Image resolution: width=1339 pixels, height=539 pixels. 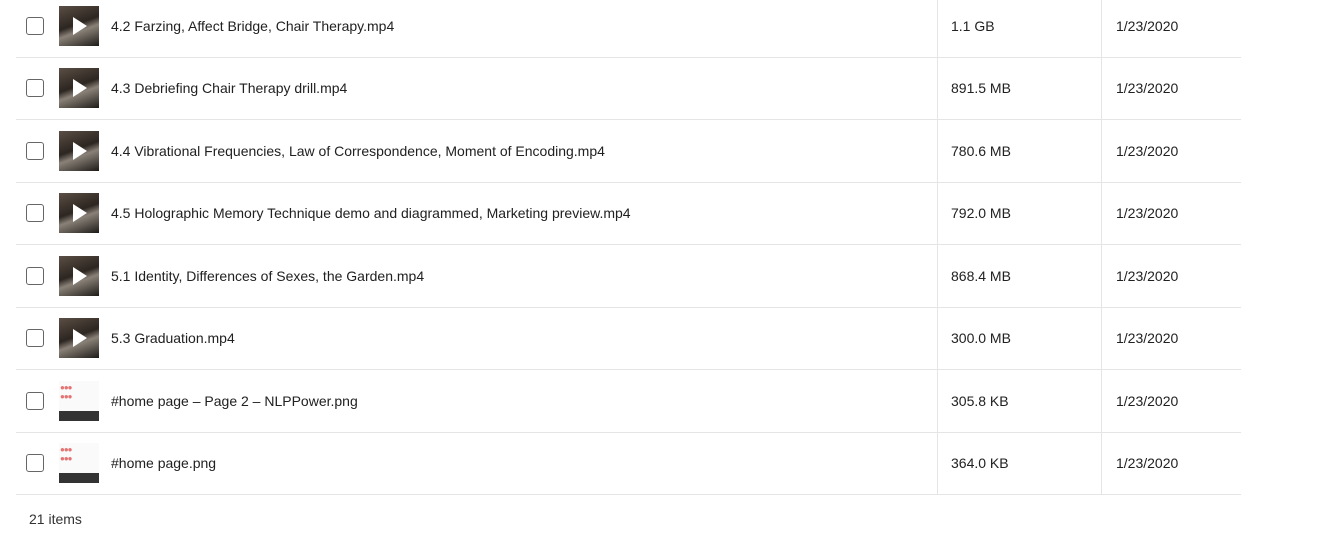 What do you see at coordinates (1019, 338) in the screenshot?
I see `file-size: 300.0 MB` at bounding box center [1019, 338].